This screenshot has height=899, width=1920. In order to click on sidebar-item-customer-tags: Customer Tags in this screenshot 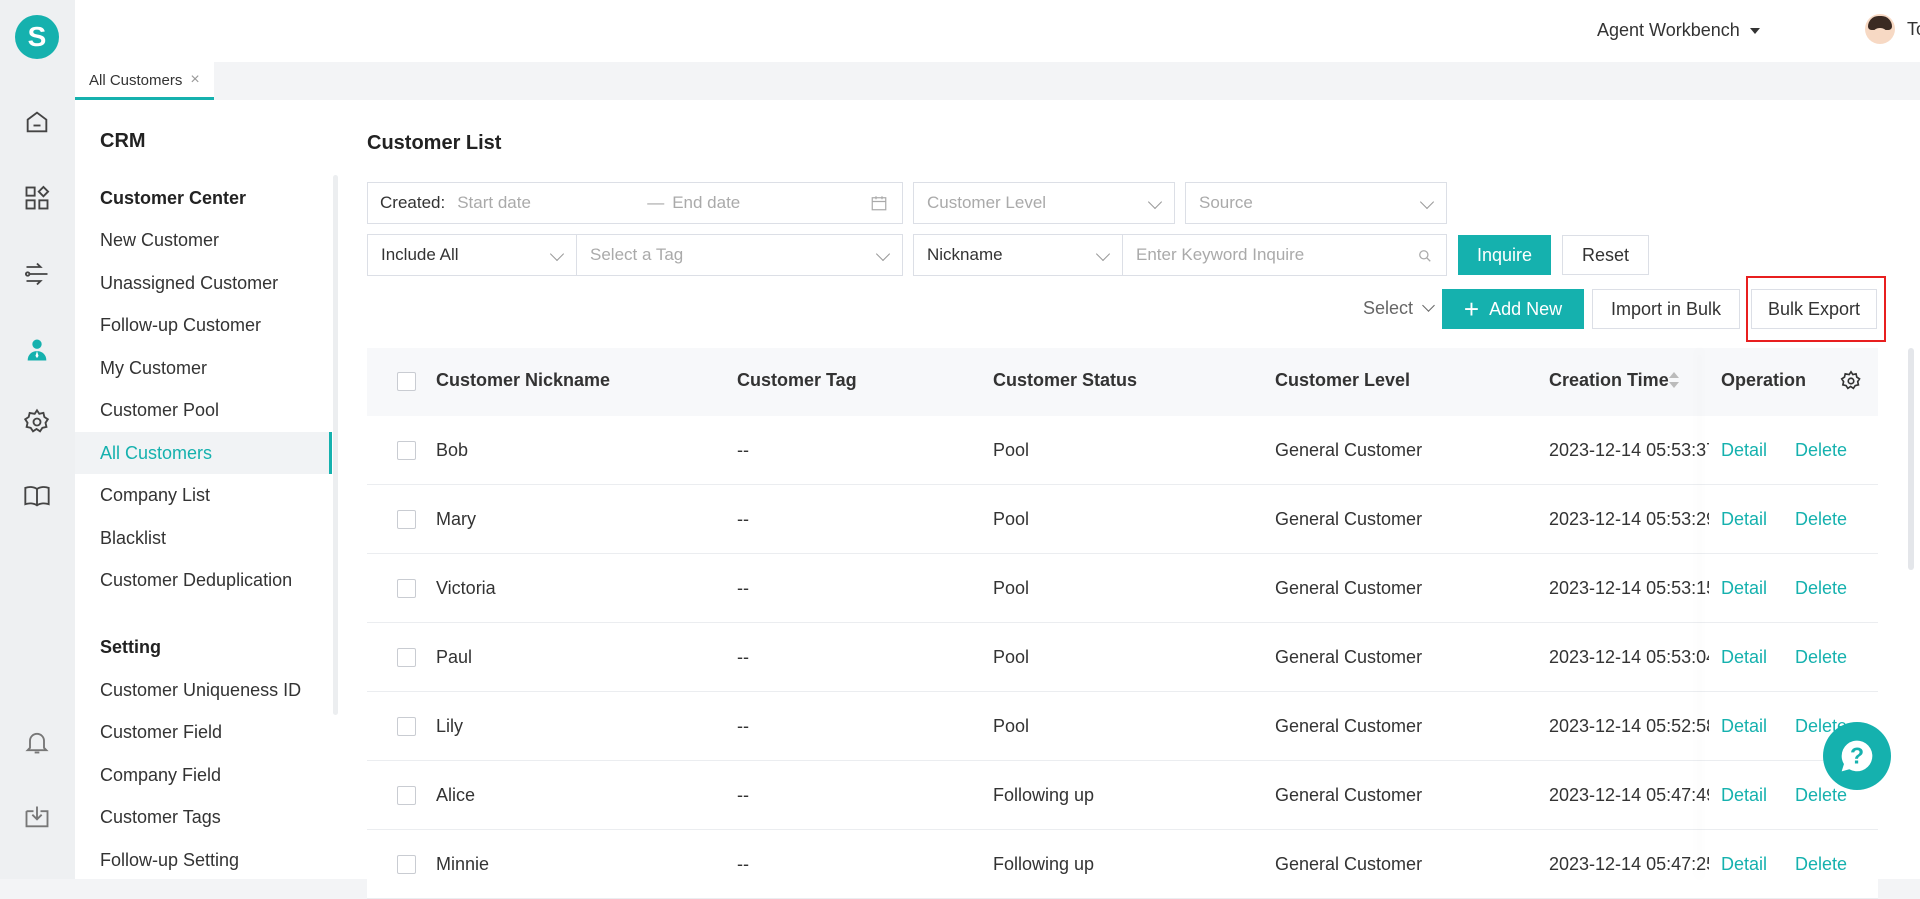, I will do `click(203, 817)`.